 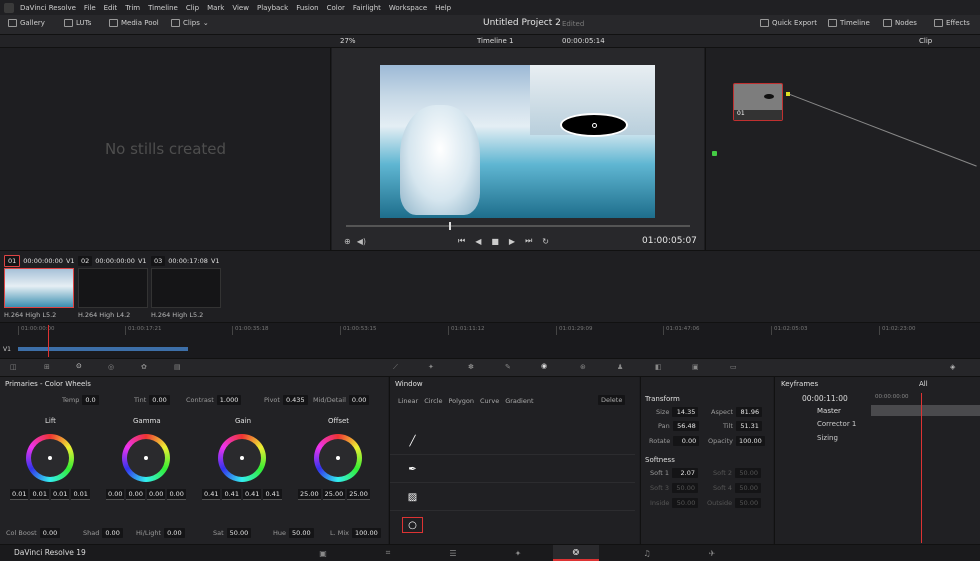 What do you see at coordinates (620, 367) in the screenshot?
I see `magic-mask-icon: ♟` at bounding box center [620, 367].